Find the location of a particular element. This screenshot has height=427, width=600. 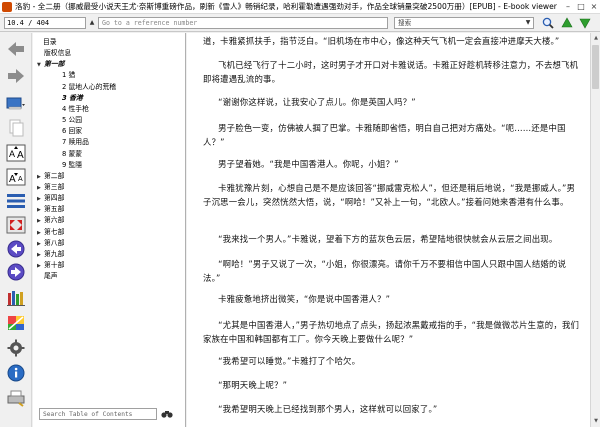

toc-item: 目录 is located at coordinates (46, 42).